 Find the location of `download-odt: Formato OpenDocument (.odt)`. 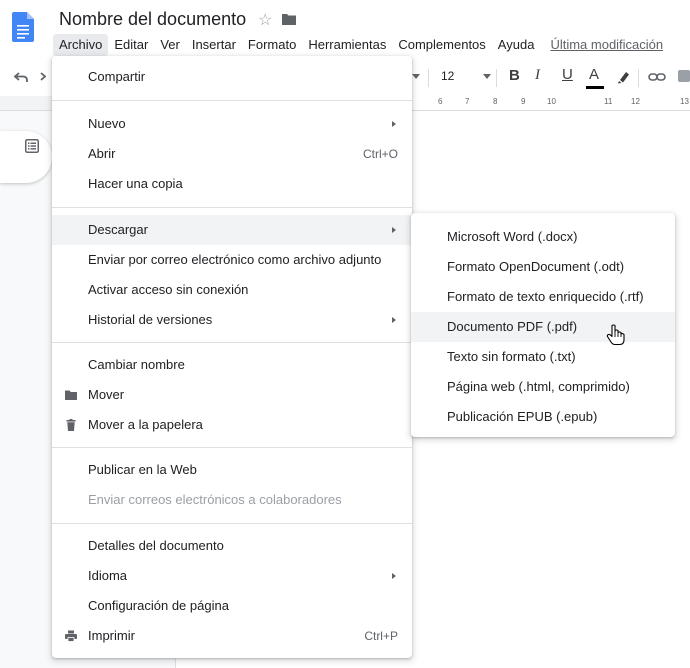

download-odt: Formato OpenDocument (.odt) is located at coordinates (543, 267).